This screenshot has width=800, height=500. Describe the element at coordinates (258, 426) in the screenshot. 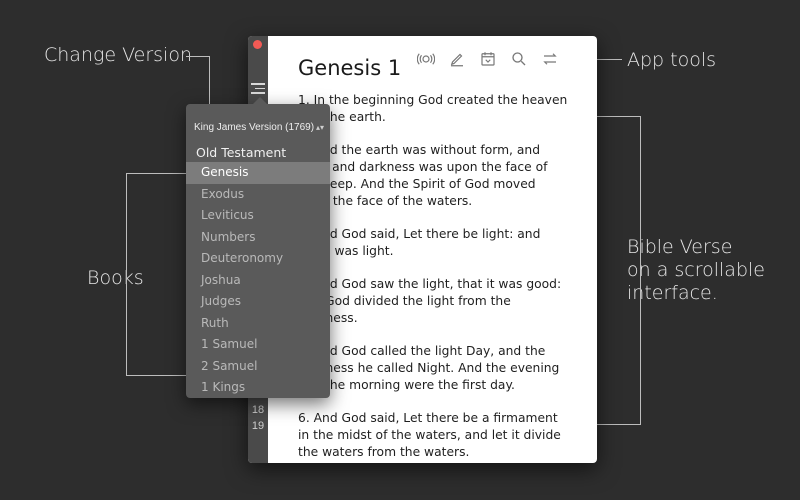

I see `verse-number: 19` at that location.